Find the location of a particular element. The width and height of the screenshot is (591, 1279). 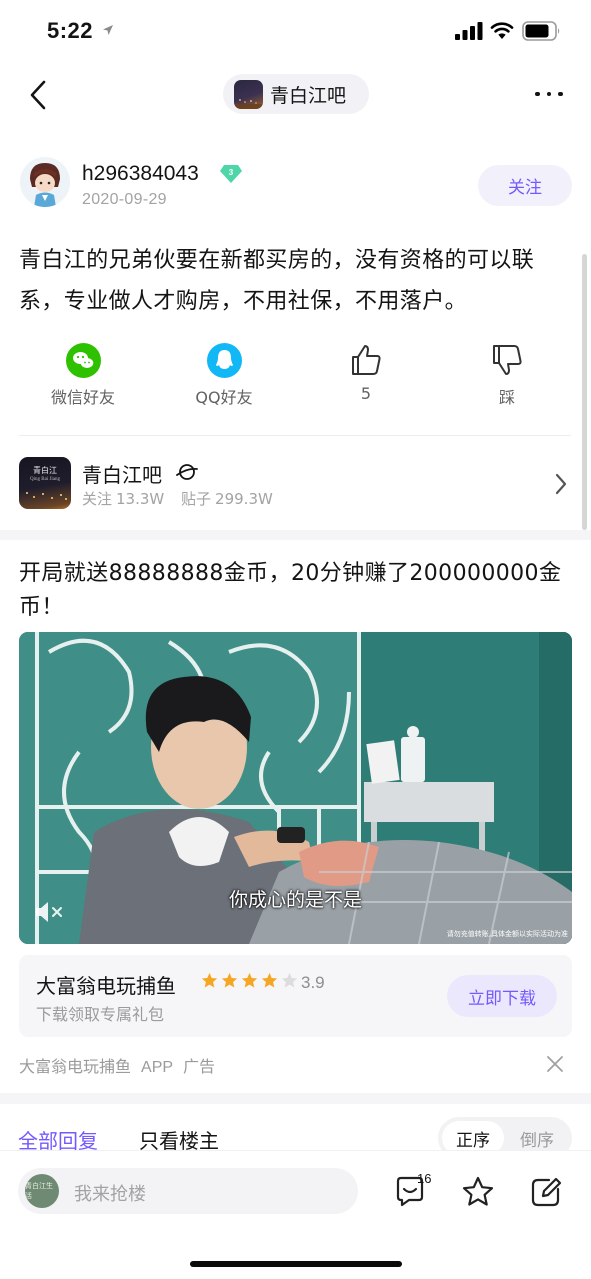

more-dots-icon is located at coordinates (537, 94).